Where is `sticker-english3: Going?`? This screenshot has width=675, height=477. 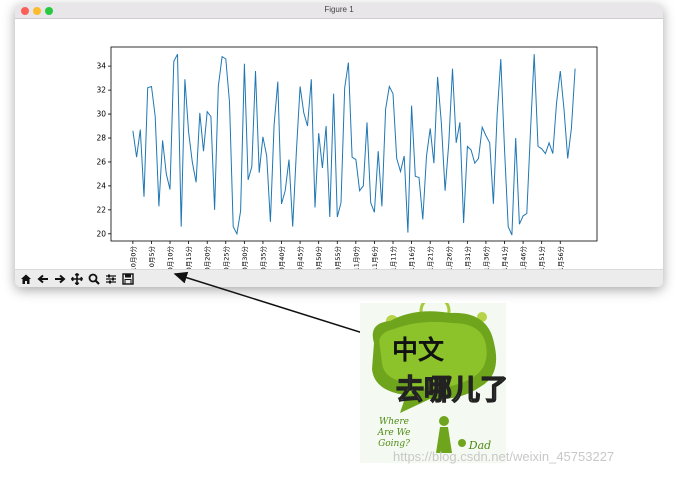 sticker-english3: Going? is located at coordinates (394, 444).